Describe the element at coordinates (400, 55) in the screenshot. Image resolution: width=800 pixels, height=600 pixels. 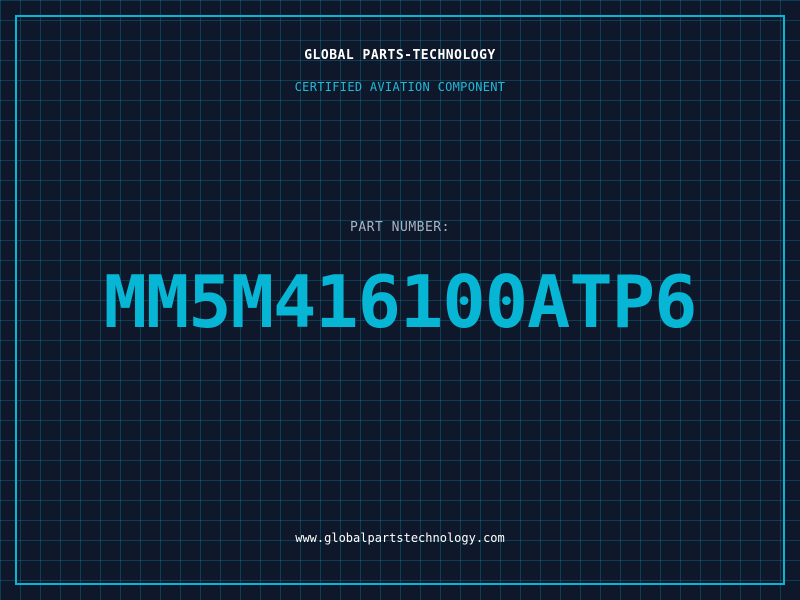
I see `company-name: GLOBAL PARTS-TECHNOLOGY` at that location.